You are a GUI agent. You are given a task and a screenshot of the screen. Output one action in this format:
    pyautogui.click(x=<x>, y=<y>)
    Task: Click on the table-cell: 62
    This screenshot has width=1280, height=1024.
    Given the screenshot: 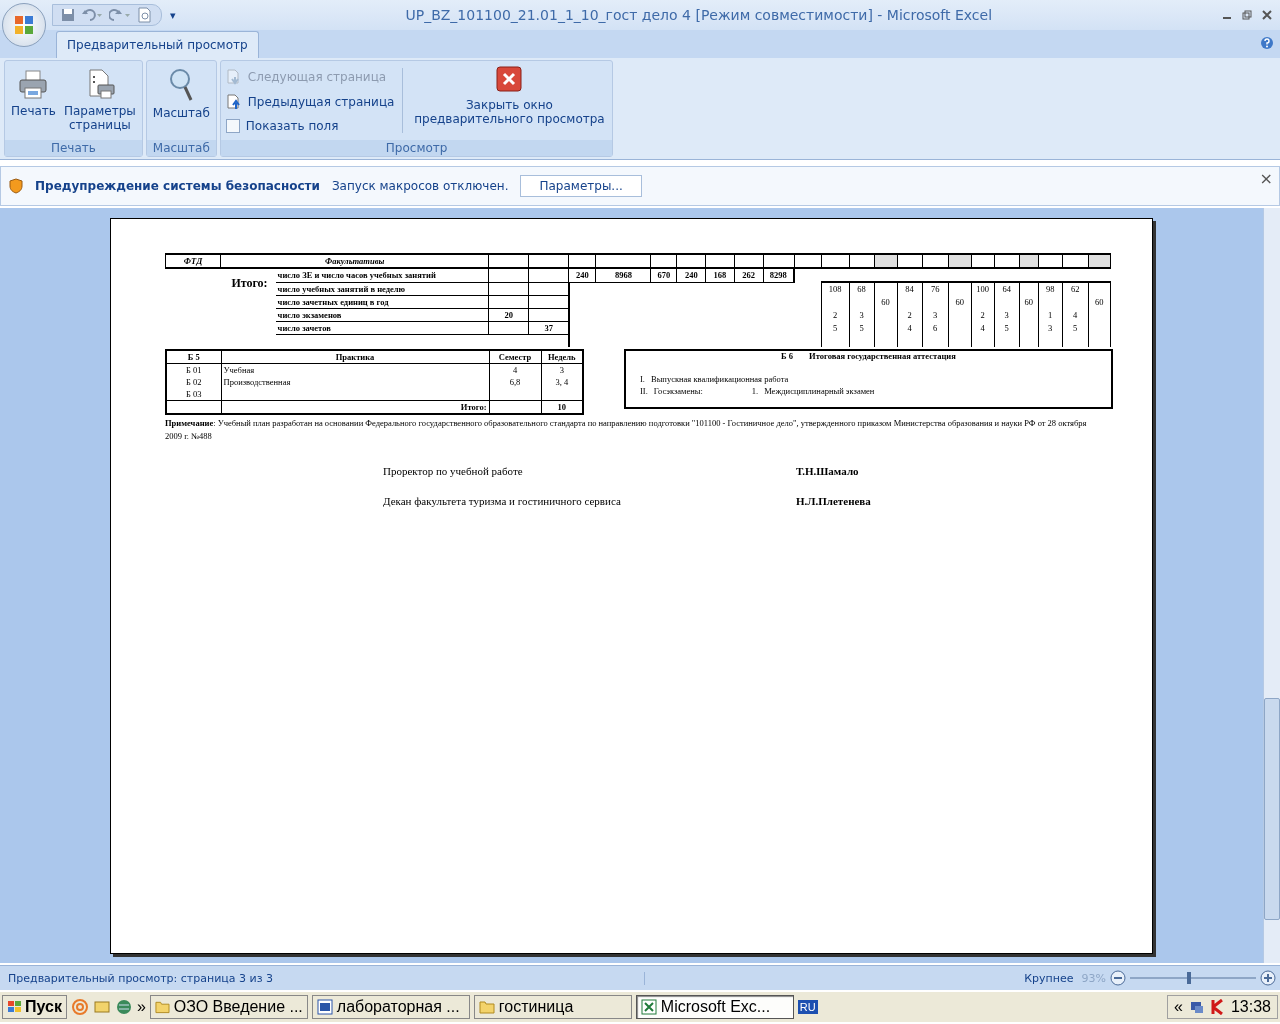 What is the action you would take?
    pyautogui.click(x=1075, y=288)
    